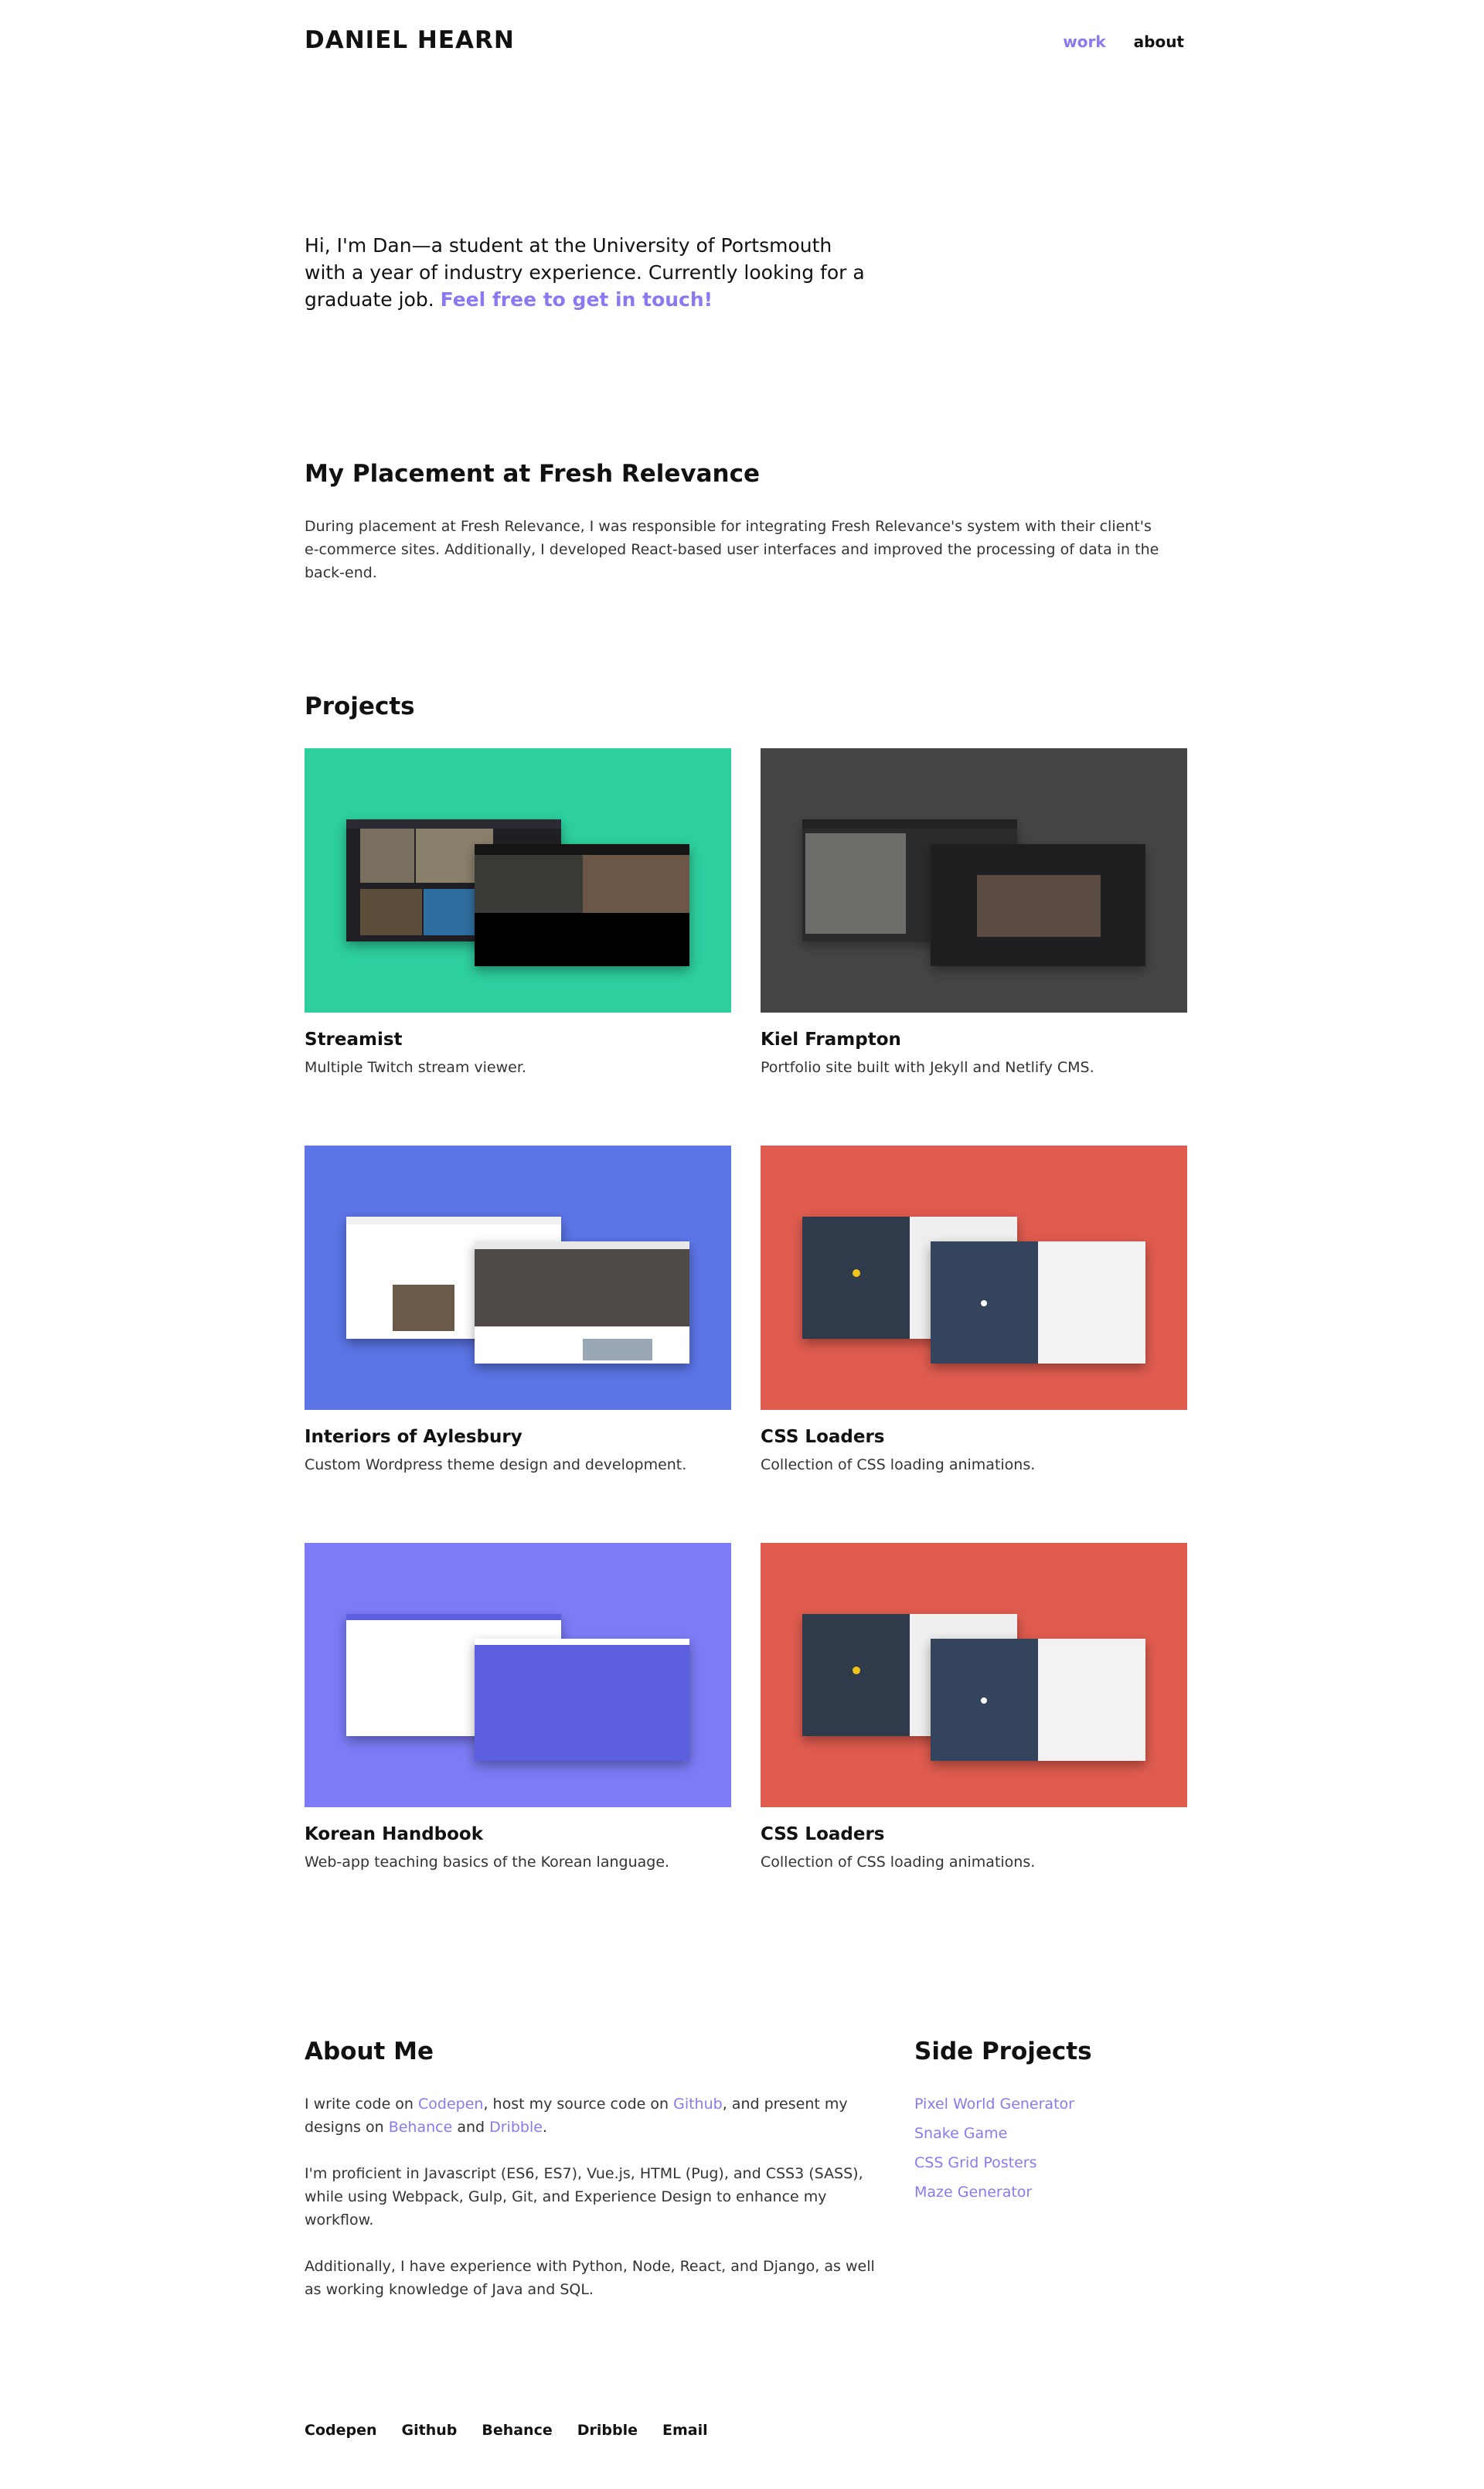 The width and height of the screenshot is (1484, 2489). Describe the element at coordinates (974, 1040) in the screenshot. I see `project-title: Kiel Frampton` at that location.